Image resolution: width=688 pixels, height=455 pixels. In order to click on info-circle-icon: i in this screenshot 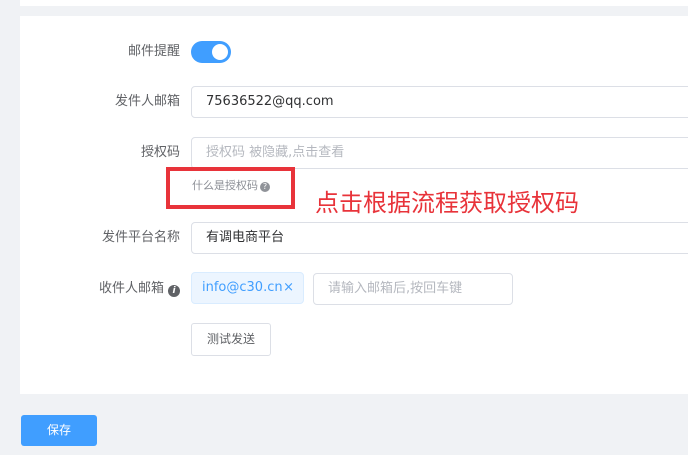, I will do `click(174, 291)`.